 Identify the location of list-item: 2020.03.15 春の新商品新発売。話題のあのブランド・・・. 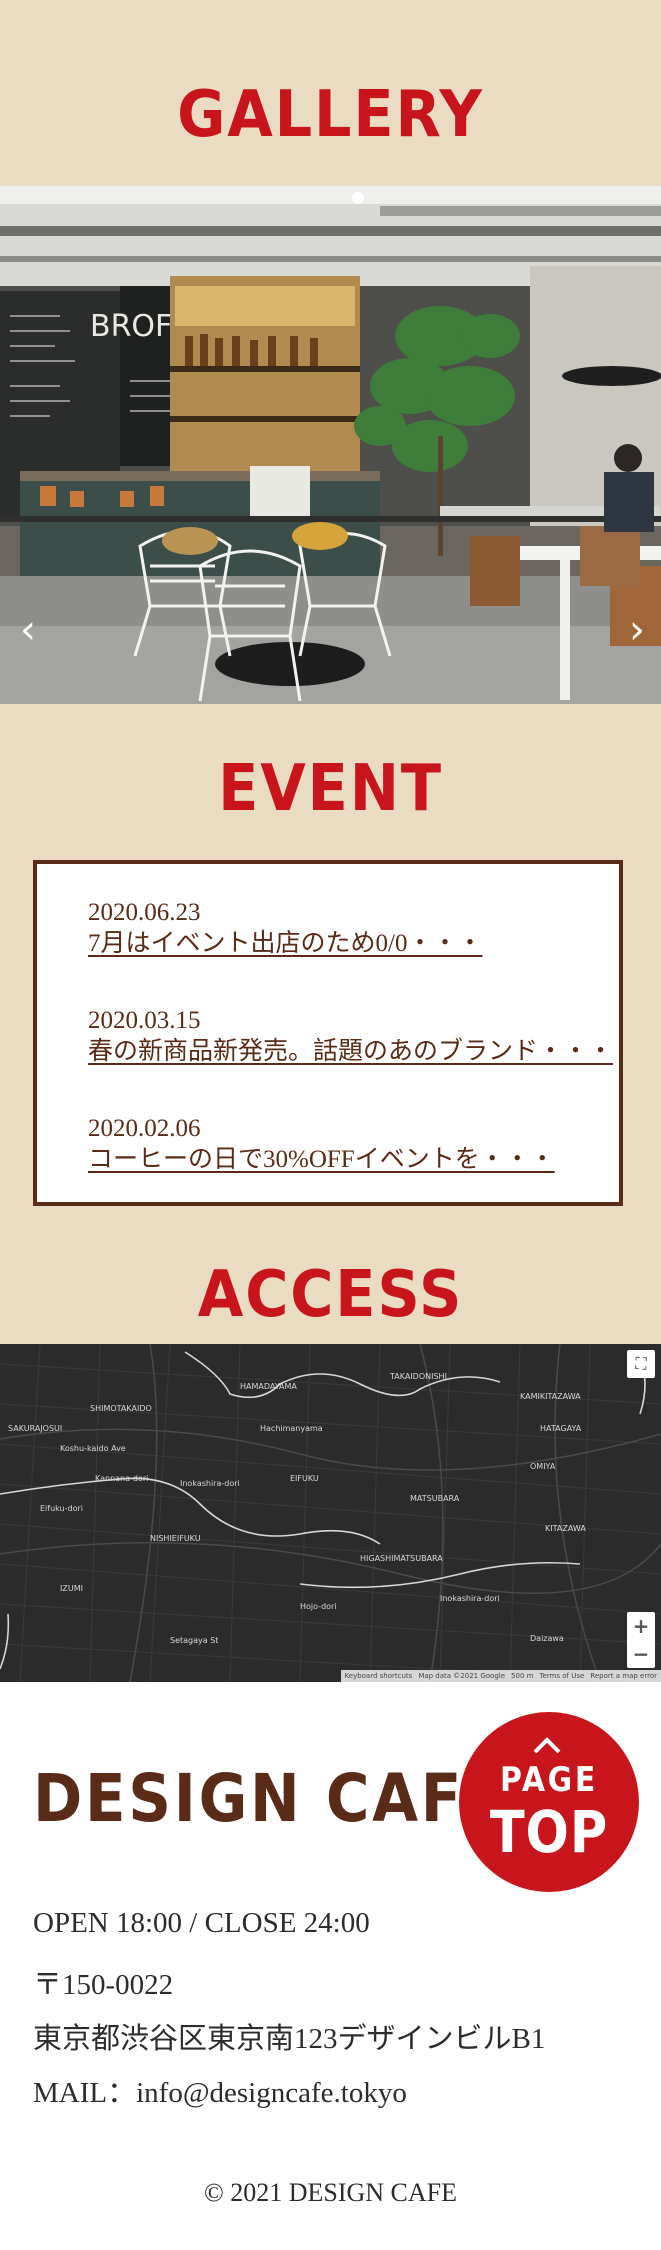
(350, 1037).